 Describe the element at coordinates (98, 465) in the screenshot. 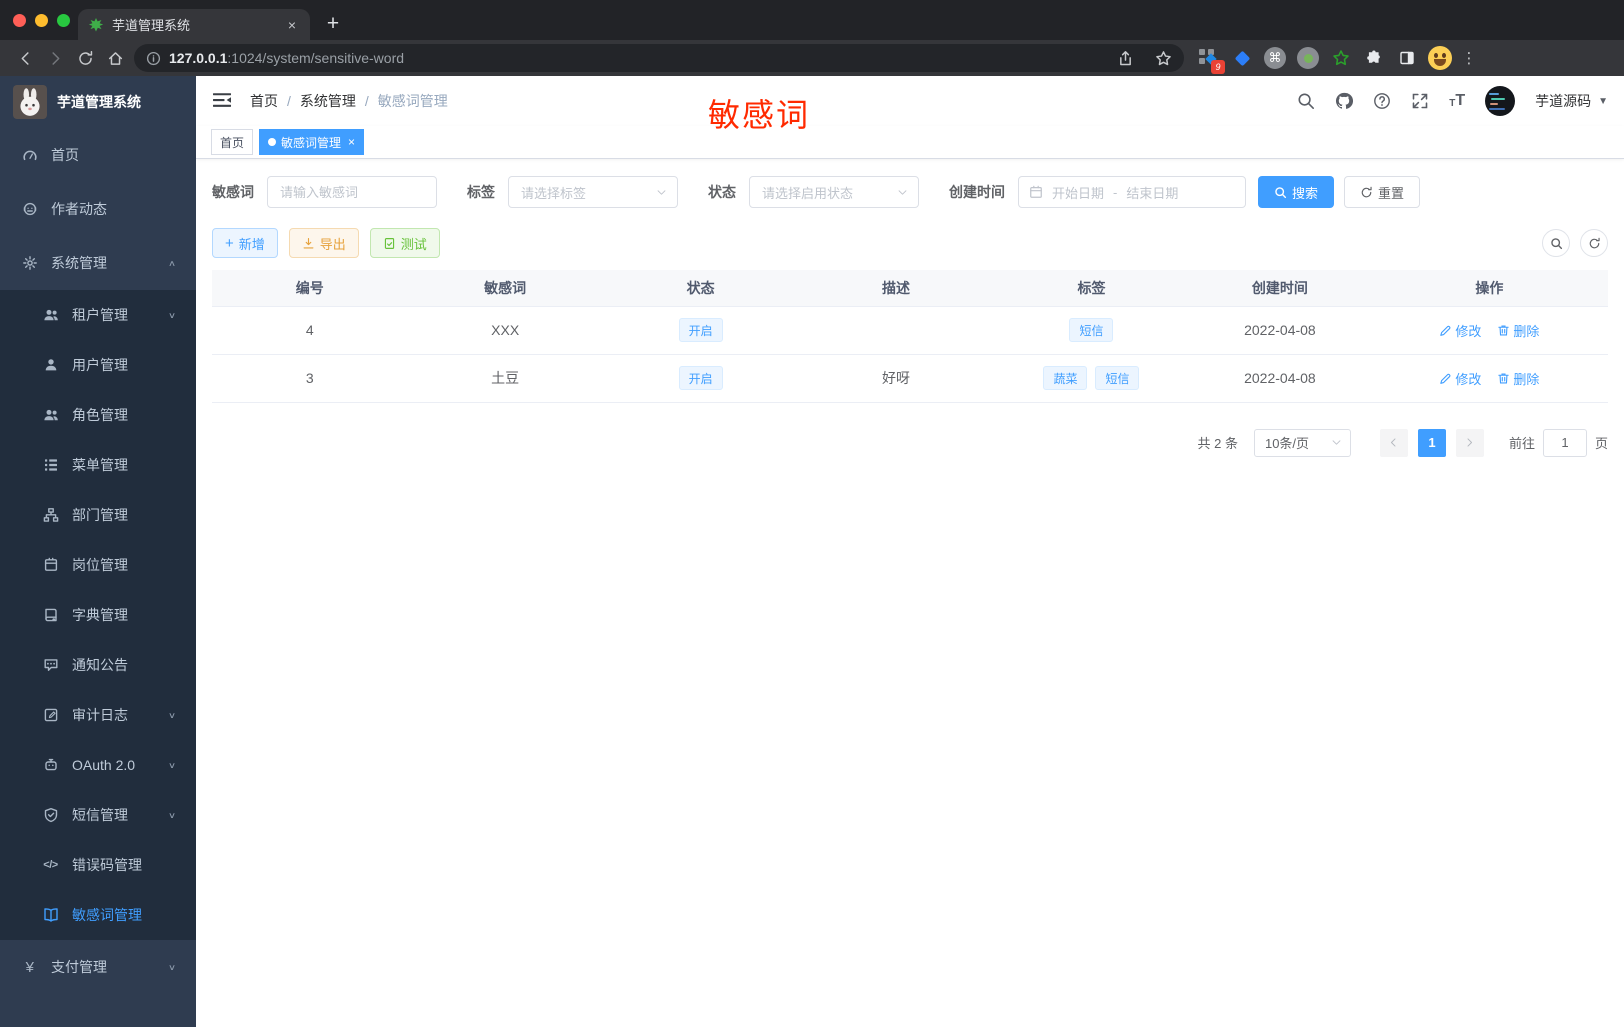

I see `sidebar-item-菜单管理: 菜单管理` at that location.